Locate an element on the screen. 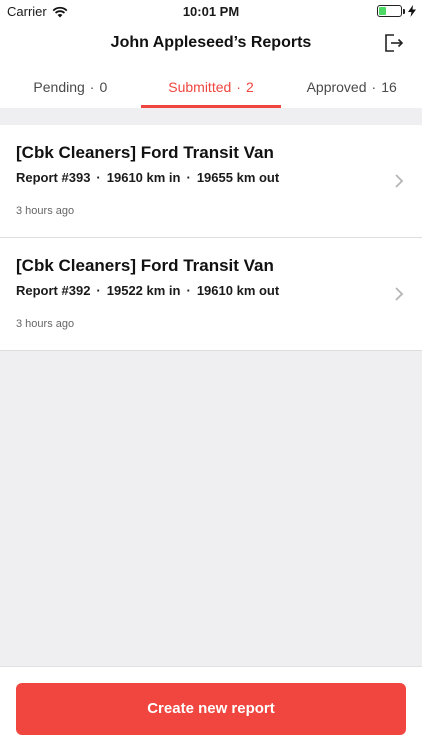 The height and width of the screenshot is (750, 422). battery-cap is located at coordinates (404, 11).